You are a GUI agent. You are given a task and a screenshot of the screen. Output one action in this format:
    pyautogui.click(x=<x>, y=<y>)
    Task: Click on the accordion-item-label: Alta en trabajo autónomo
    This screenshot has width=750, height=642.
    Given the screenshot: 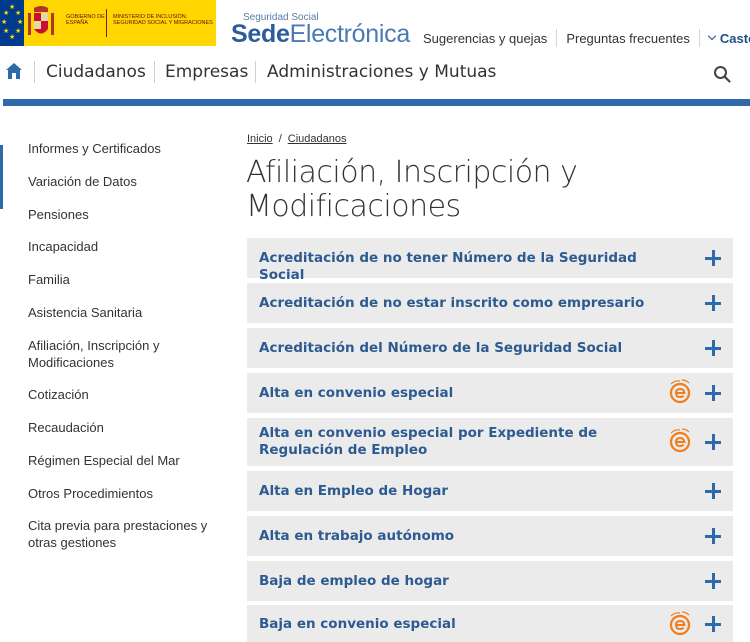 What is the action you would take?
    pyautogui.click(x=357, y=536)
    